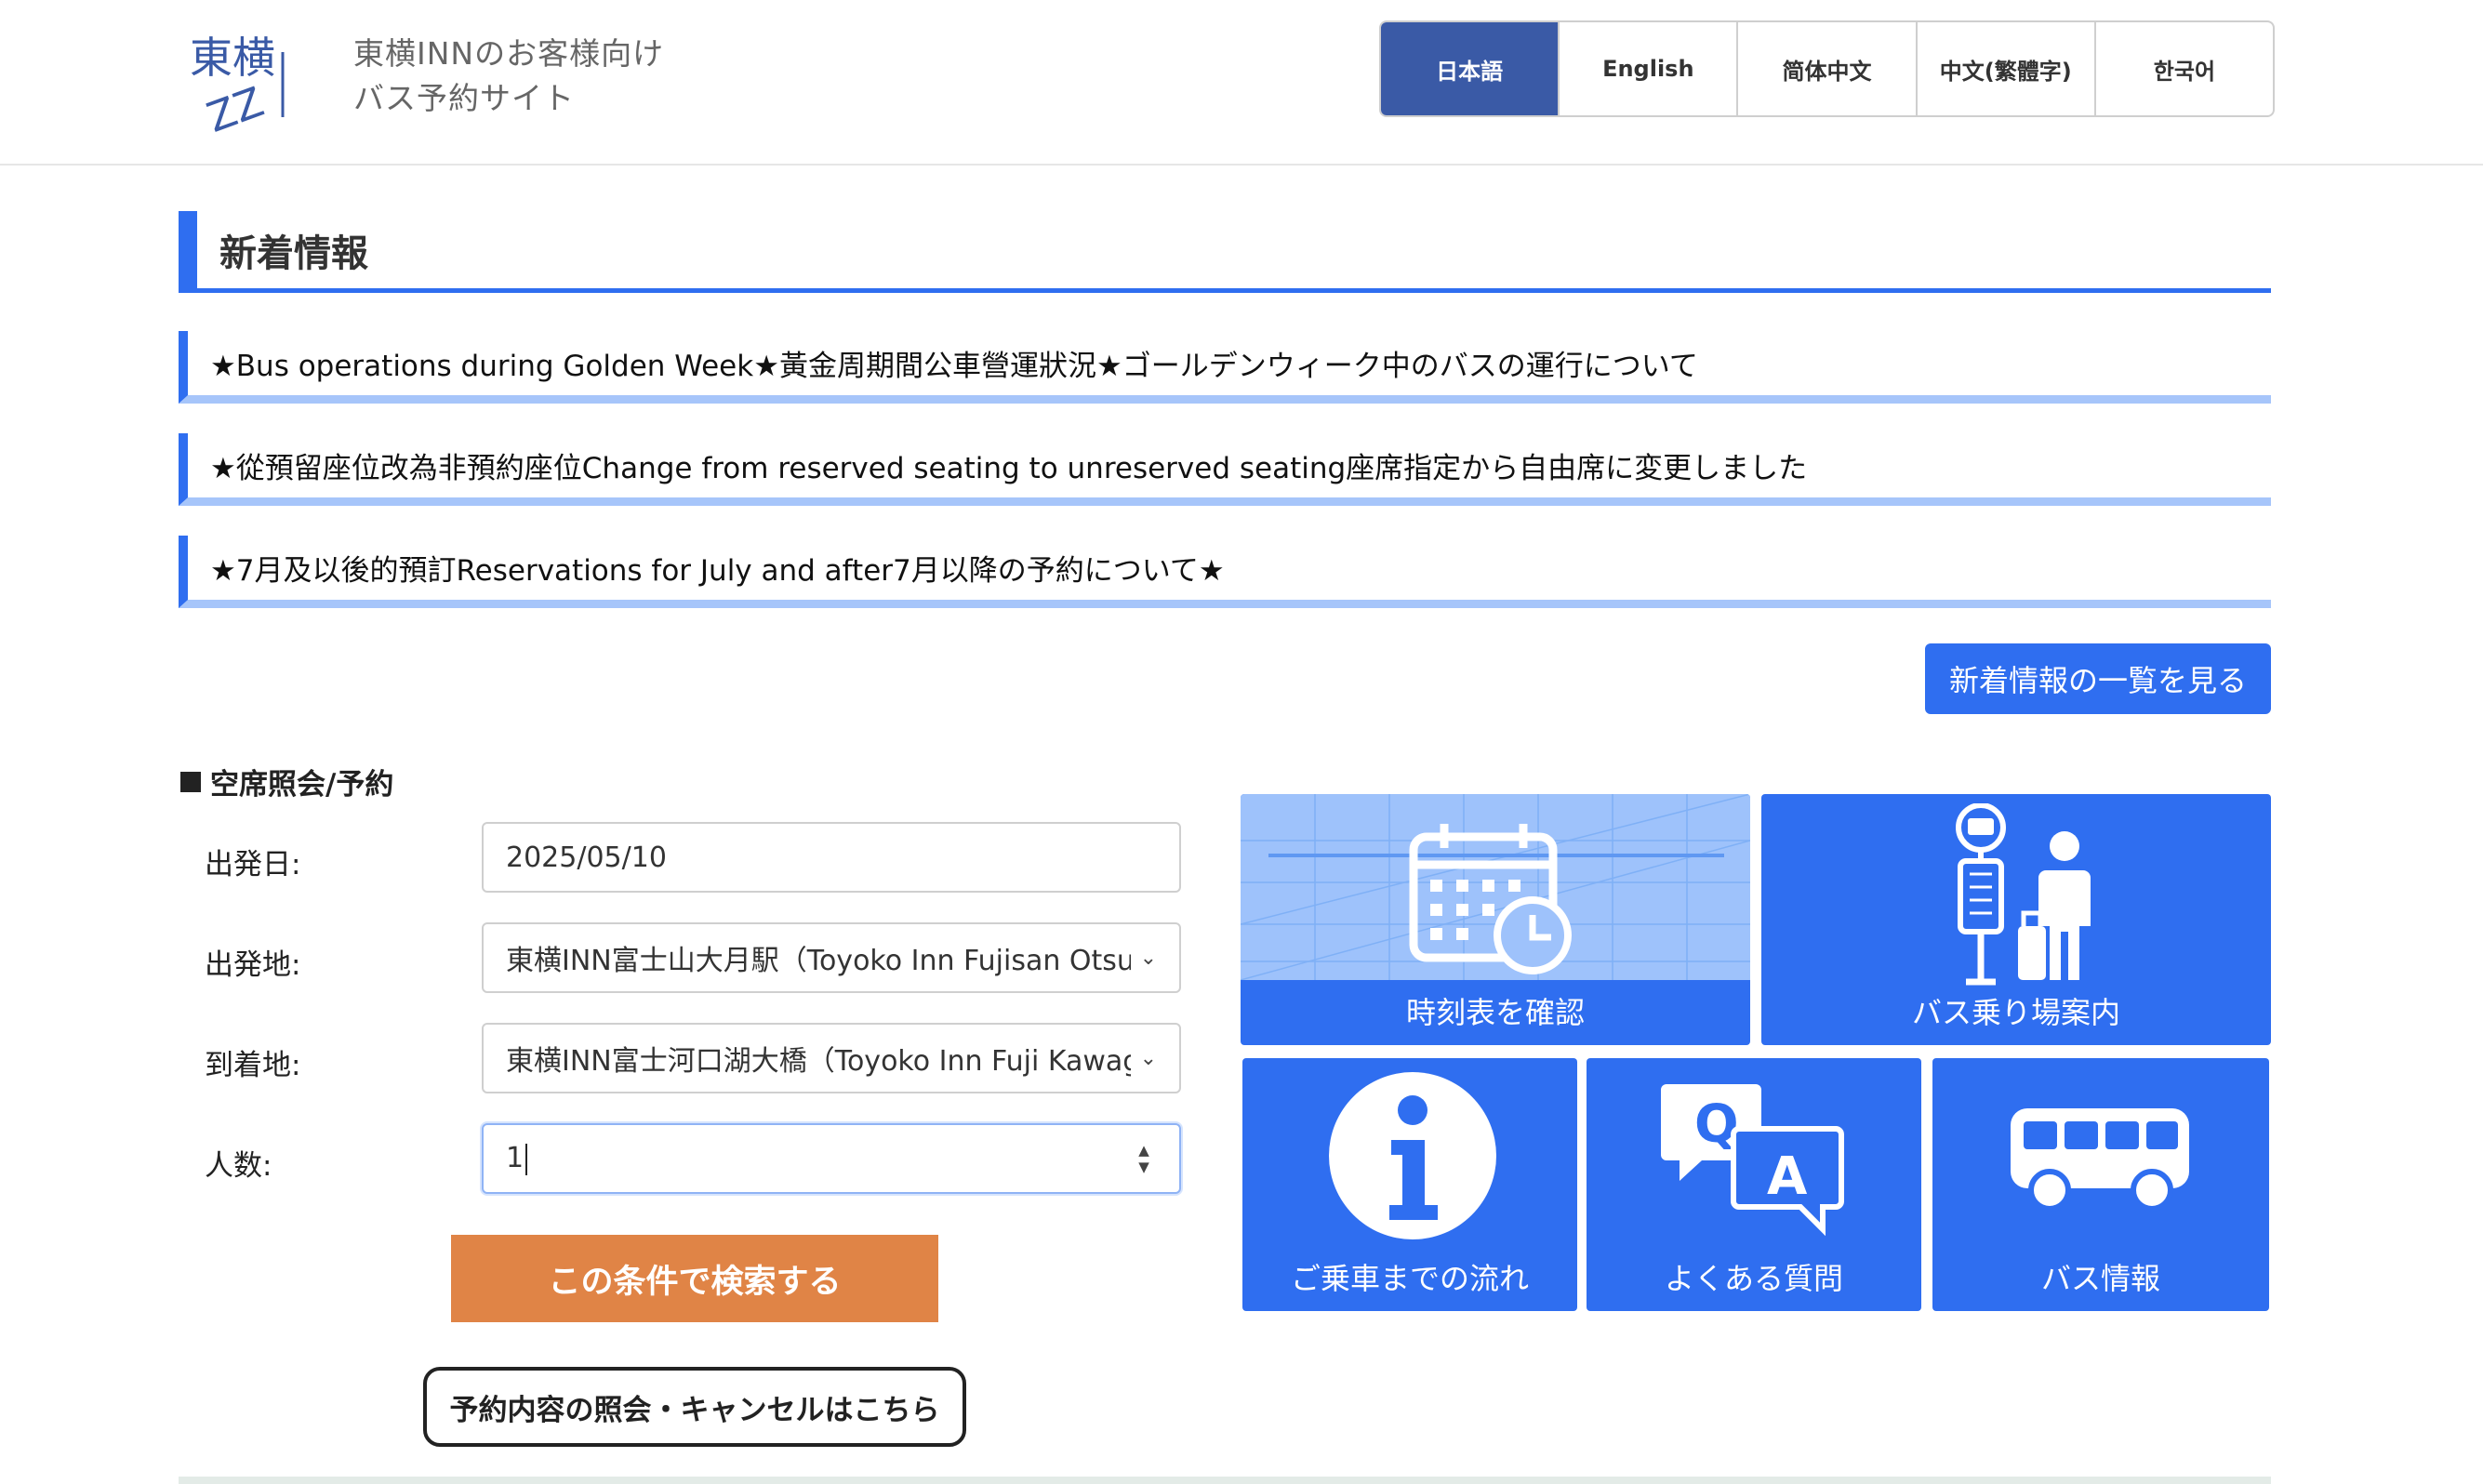 This screenshot has width=2483, height=1484. What do you see at coordinates (1753, 1278) in the screenshot?
I see `faq-label: よくある質問` at bounding box center [1753, 1278].